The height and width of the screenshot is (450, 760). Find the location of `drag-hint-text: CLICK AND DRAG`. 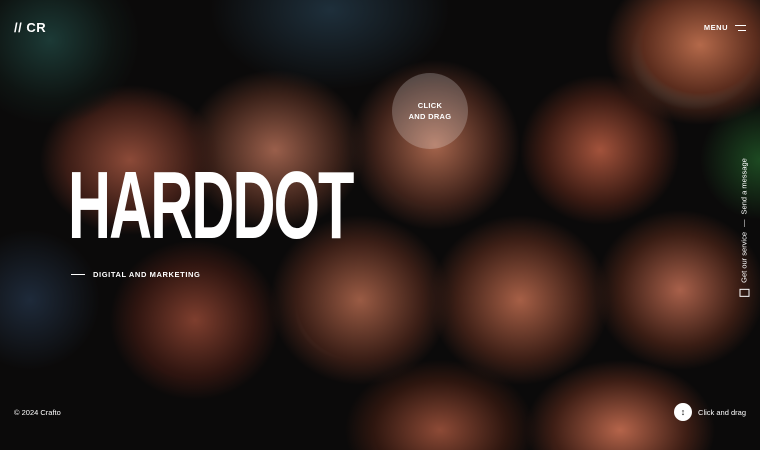

drag-hint-text: CLICK AND DRAG is located at coordinates (430, 111).